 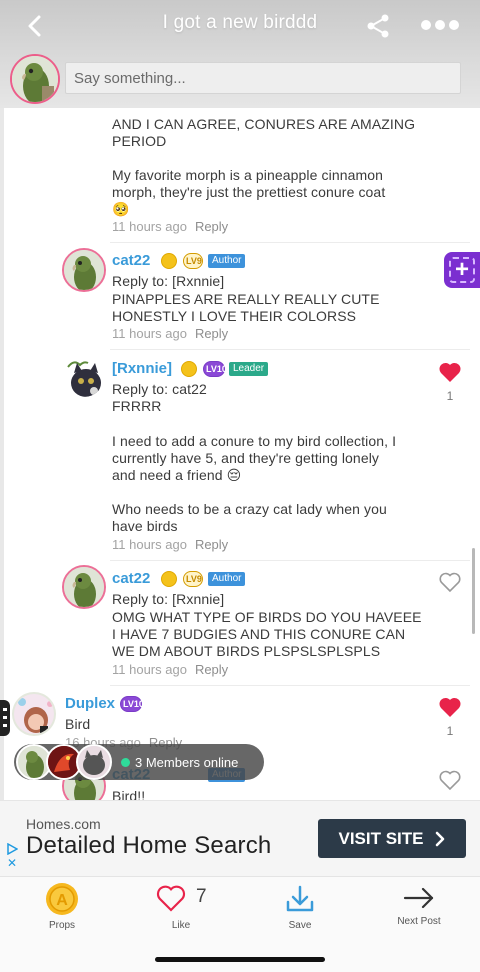 I want to click on back-button, so click(x=36, y=26).